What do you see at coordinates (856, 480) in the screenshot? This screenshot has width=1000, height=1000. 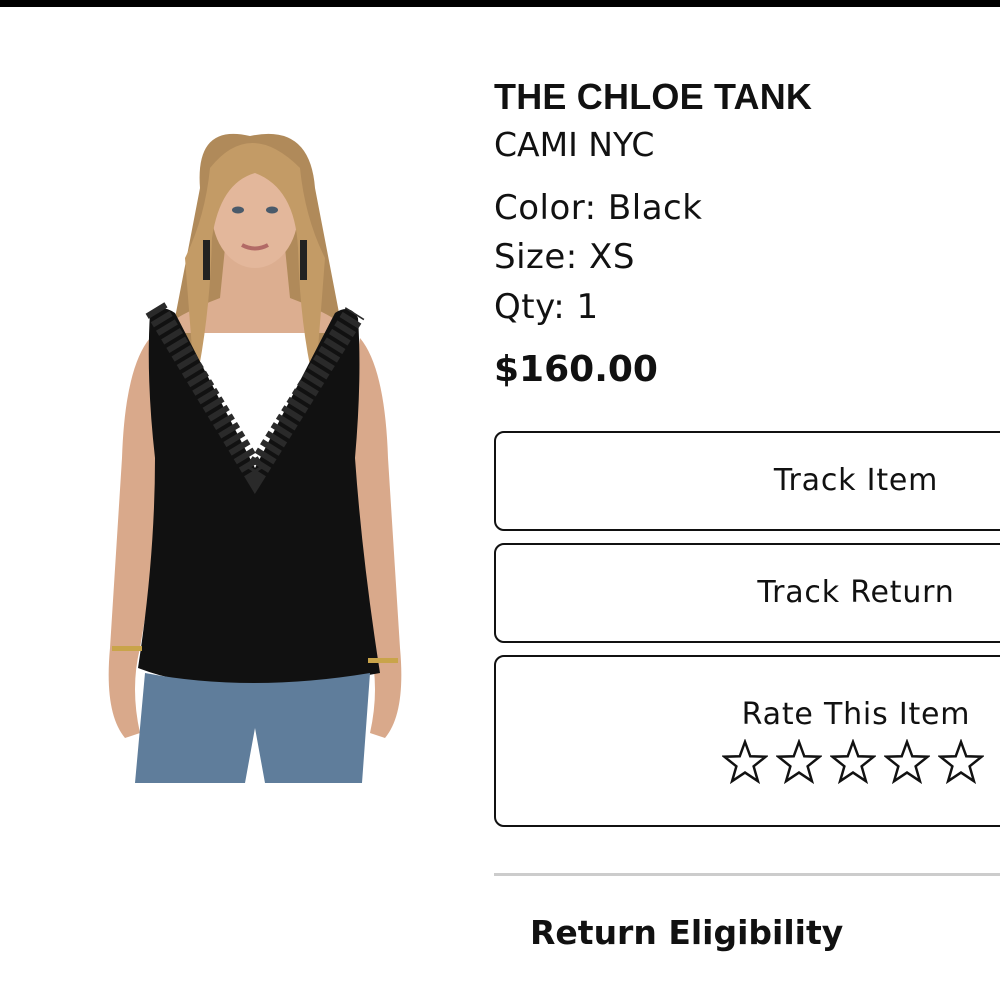 I see `track-item-label: Track Item` at bounding box center [856, 480].